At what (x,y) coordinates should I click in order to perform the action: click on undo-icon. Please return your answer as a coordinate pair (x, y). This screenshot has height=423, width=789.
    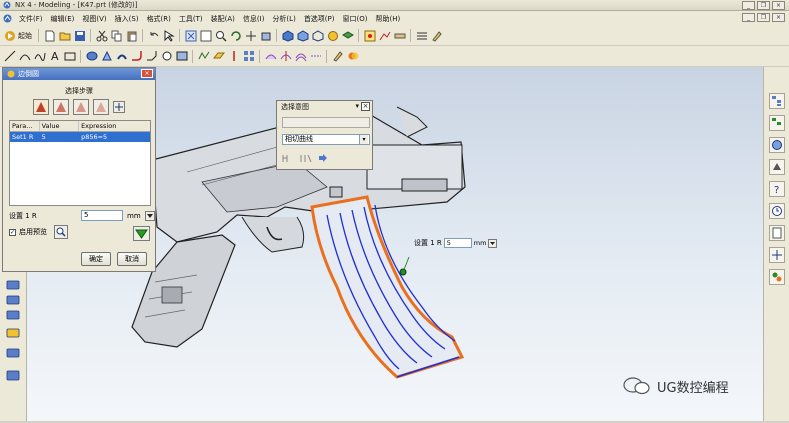
    Looking at the image, I should click on (153, 35).